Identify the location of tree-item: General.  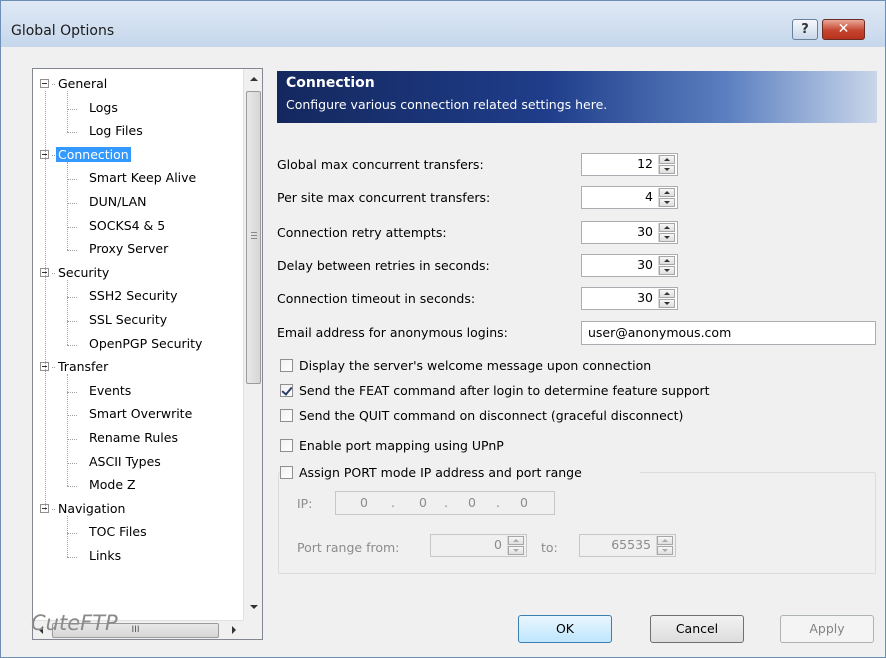
(74, 85).